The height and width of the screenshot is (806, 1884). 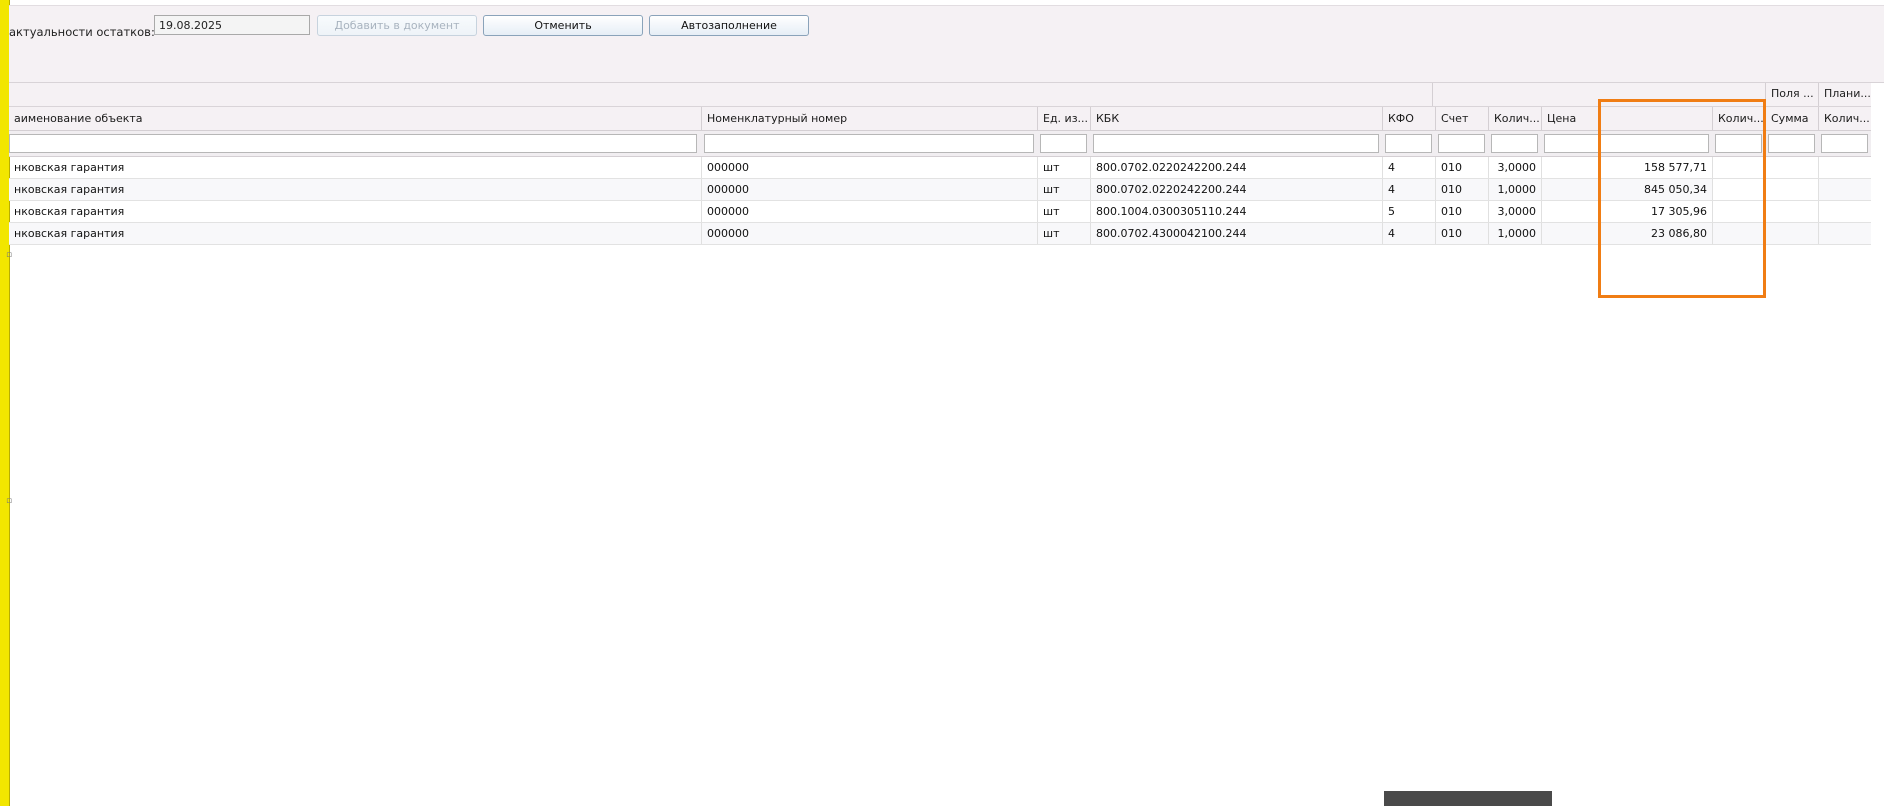 What do you see at coordinates (355, 118) in the screenshot?
I see `column-header-name: аименование объекта` at bounding box center [355, 118].